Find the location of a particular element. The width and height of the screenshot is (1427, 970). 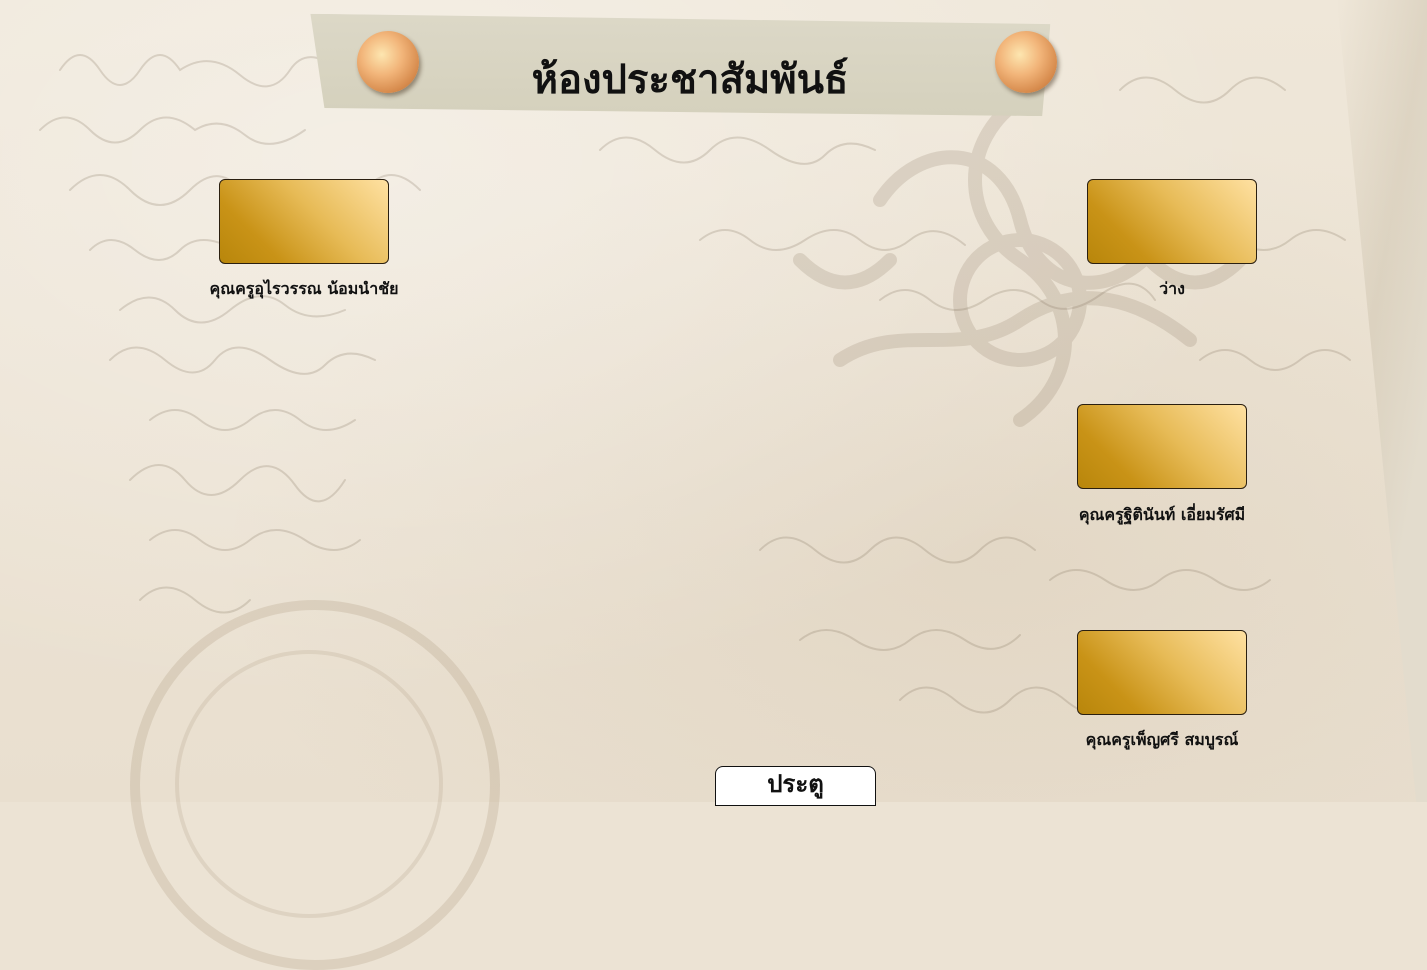

seat-label-2: ว่าง is located at coordinates (1172, 288).